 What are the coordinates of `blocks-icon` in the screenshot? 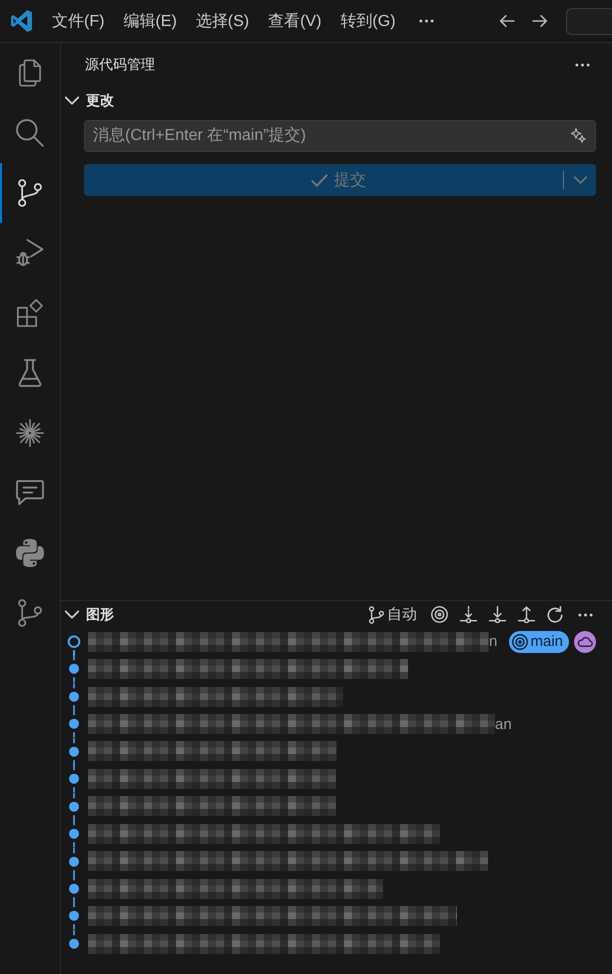 It's located at (30, 313).